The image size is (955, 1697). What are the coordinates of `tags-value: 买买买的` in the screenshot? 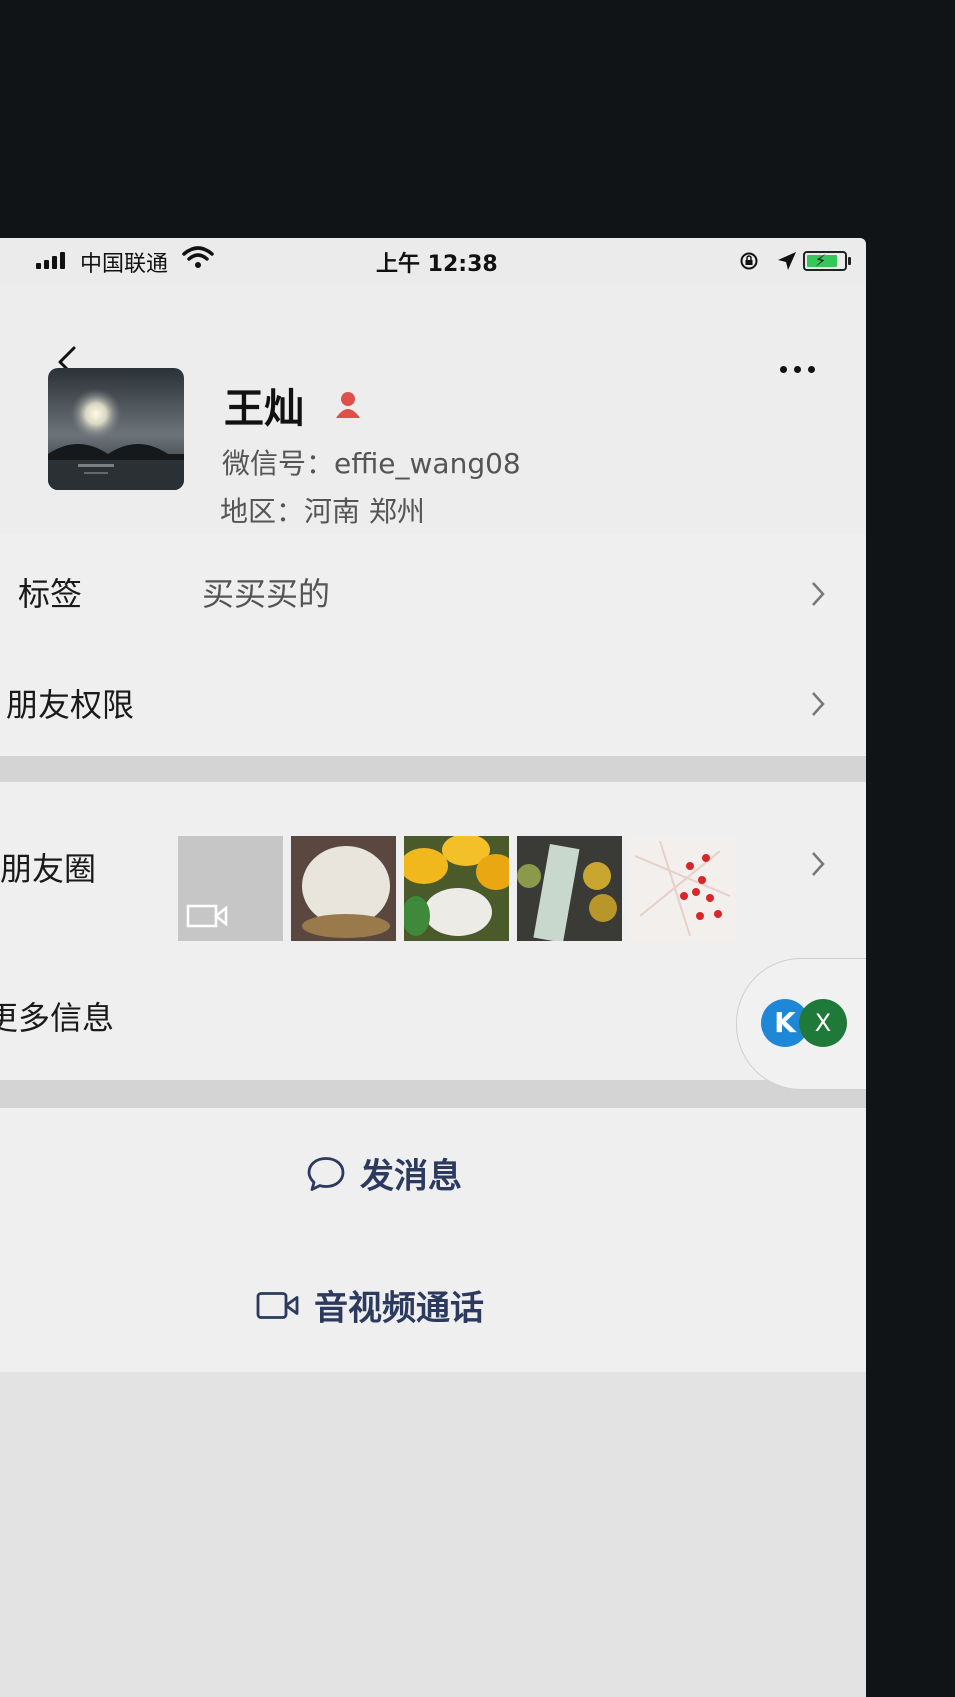 It's located at (266, 594).